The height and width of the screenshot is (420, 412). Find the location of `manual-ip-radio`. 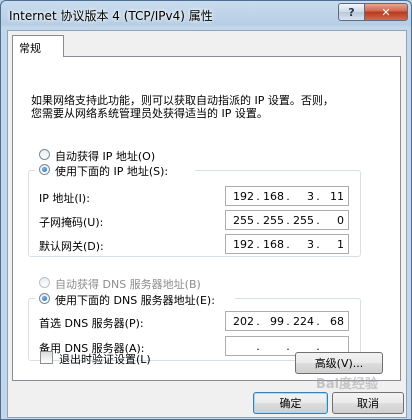

manual-ip-radio is located at coordinates (44, 169).